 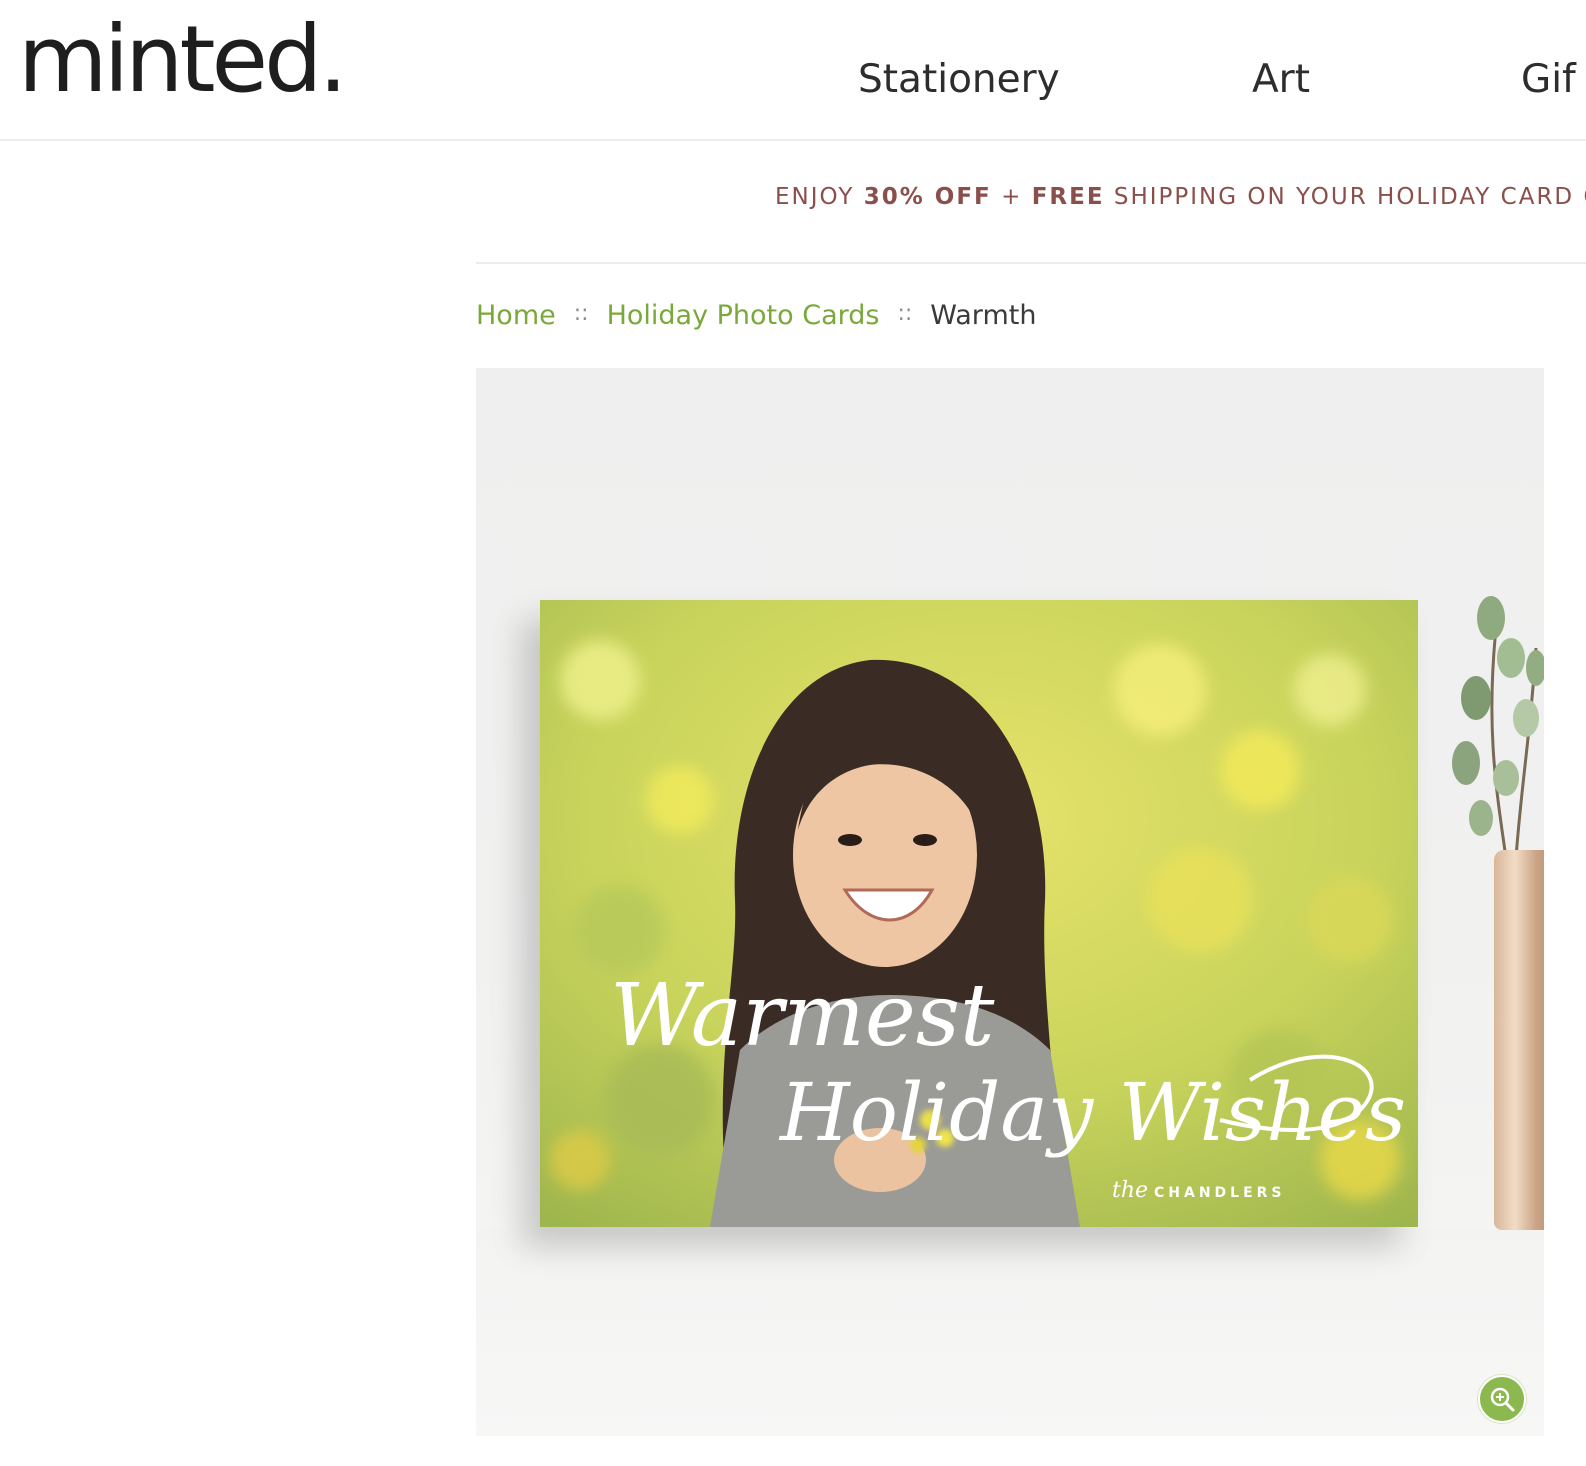 I want to click on card-greeting-line2: Holiday Wishes, so click(x=1092, y=1112).